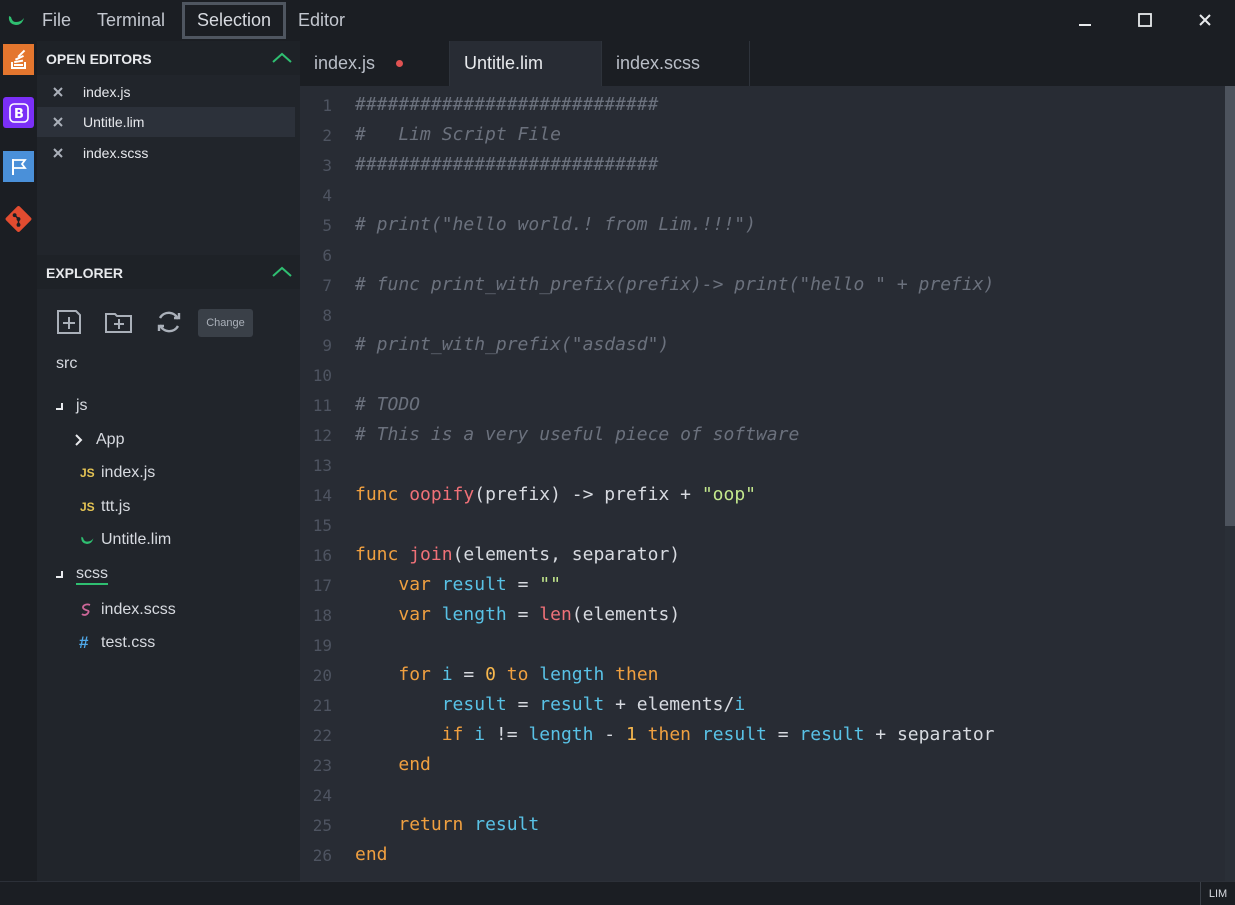 Image resolution: width=1235 pixels, height=905 pixels. I want to click on line-number: 7, so click(327, 285).